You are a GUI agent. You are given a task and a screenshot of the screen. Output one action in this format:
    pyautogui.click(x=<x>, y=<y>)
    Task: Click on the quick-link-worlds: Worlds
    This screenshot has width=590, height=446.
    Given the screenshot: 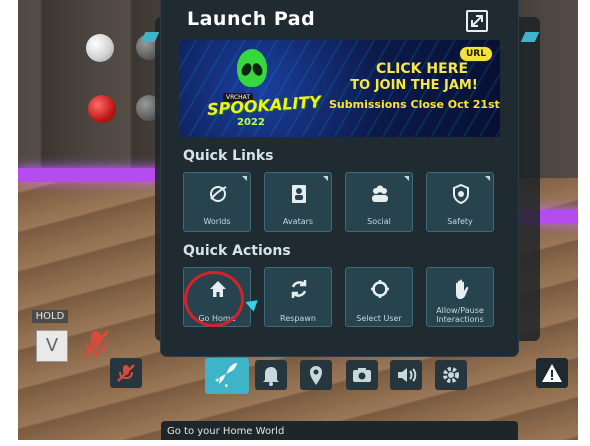 What is the action you would take?
    pyautogui.click(x=217, y=202)
    